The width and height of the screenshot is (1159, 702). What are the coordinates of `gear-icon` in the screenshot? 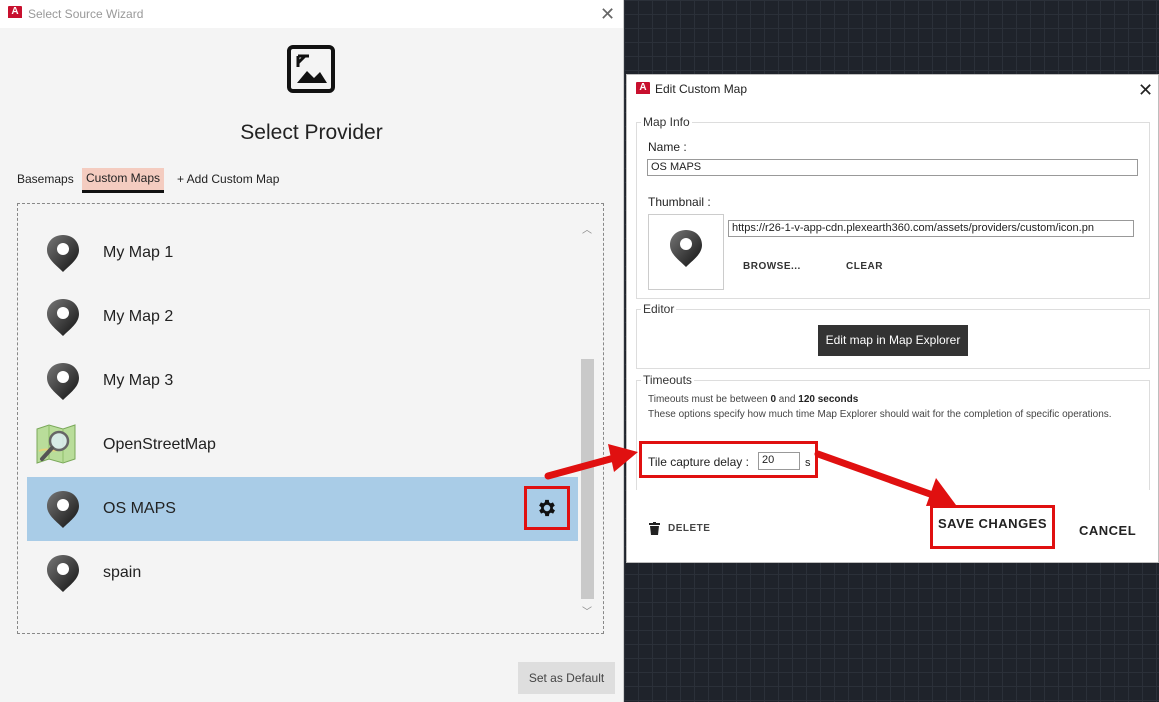 It's located at (547, 508).